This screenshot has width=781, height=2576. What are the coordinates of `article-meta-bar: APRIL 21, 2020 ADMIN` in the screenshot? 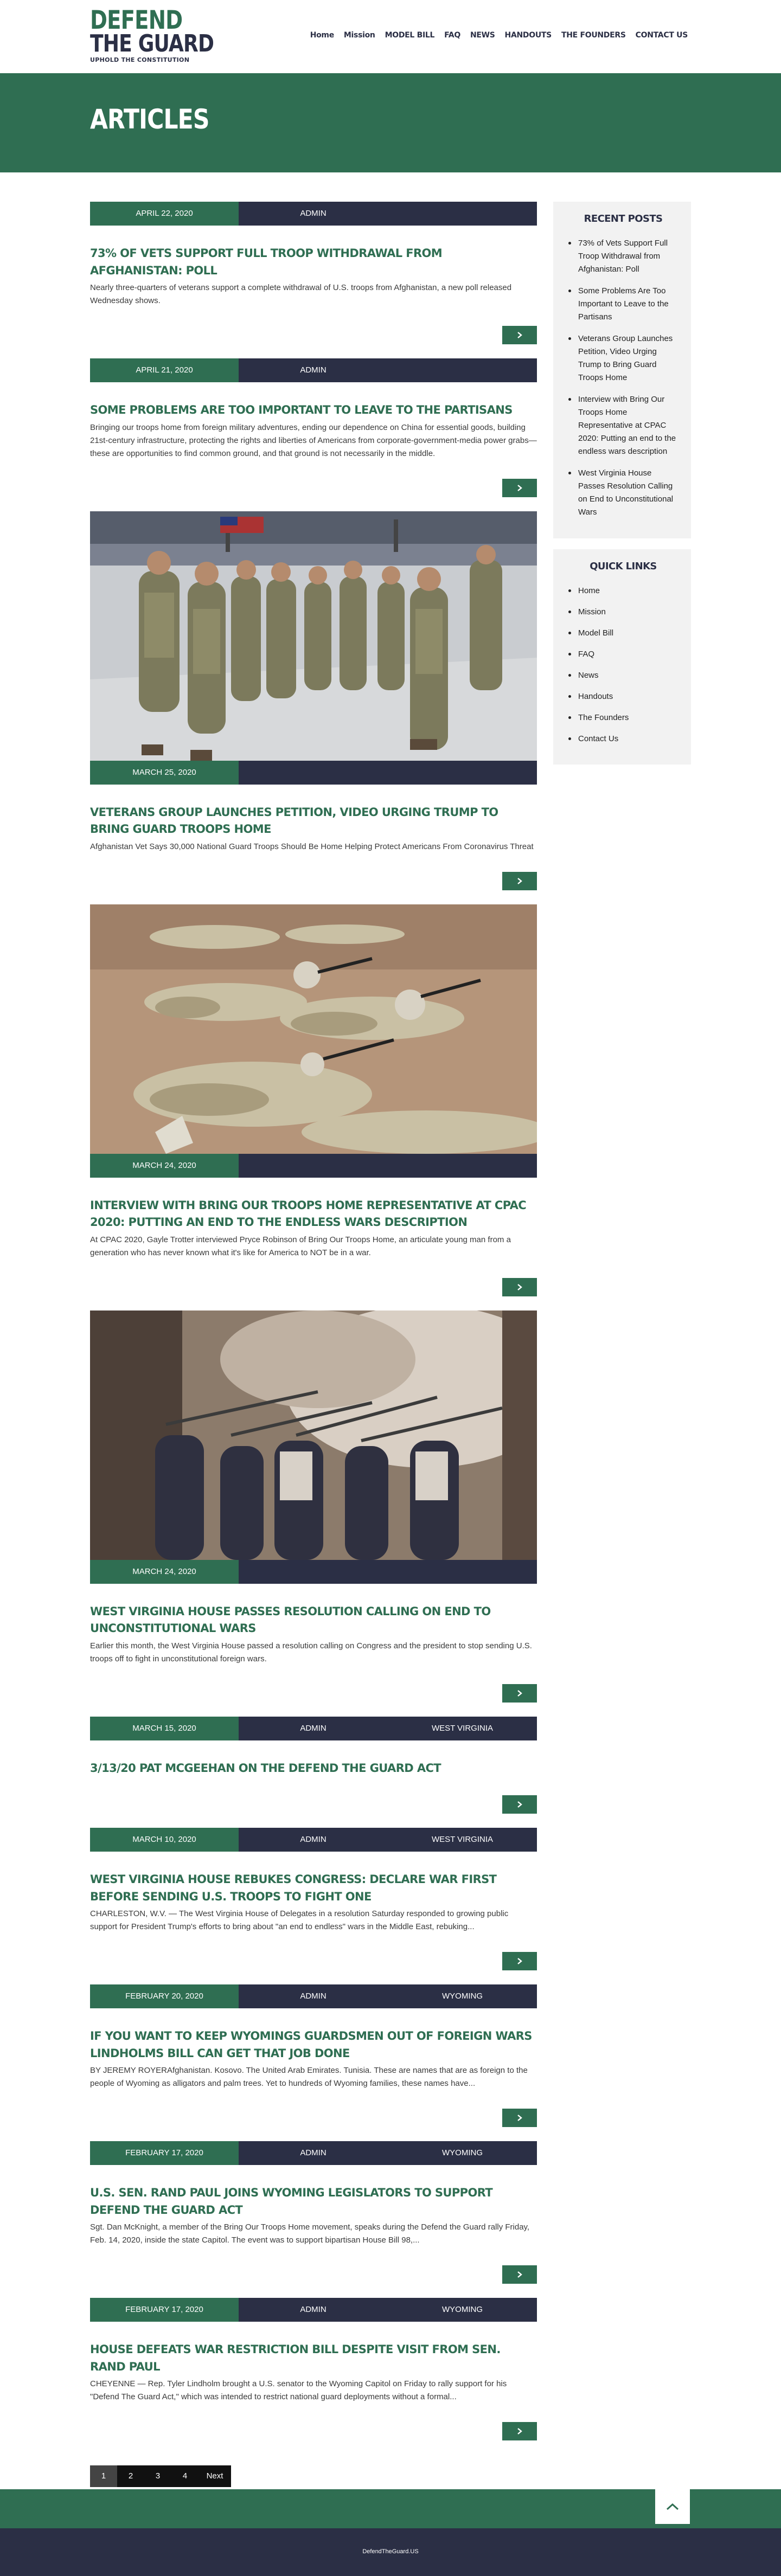 It's located at (313, 370).